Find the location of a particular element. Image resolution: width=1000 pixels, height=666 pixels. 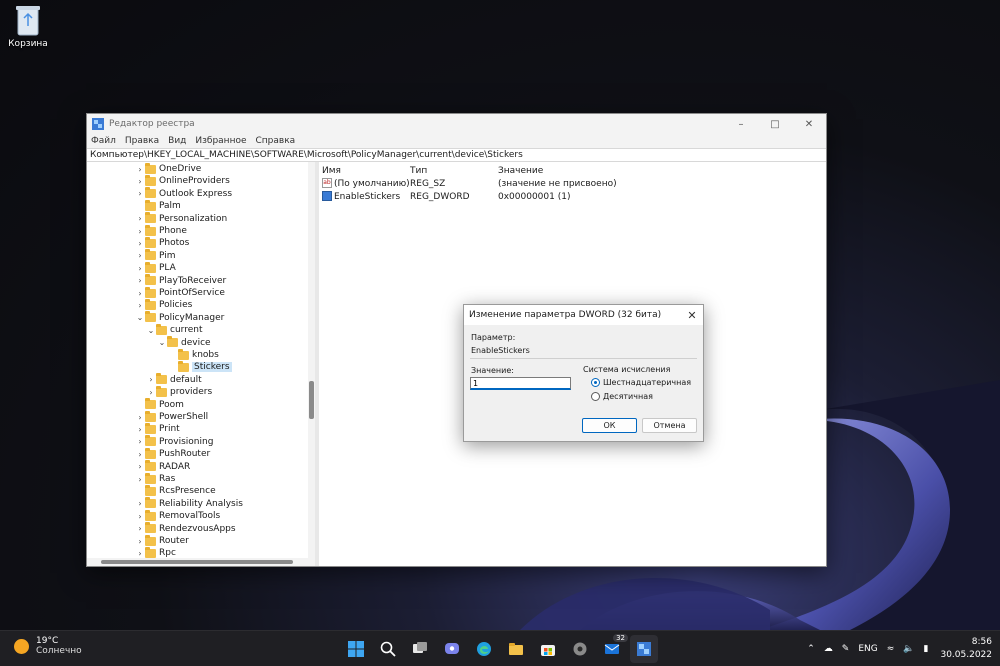

tree-item: Palm is located at coordinates (158, 205).